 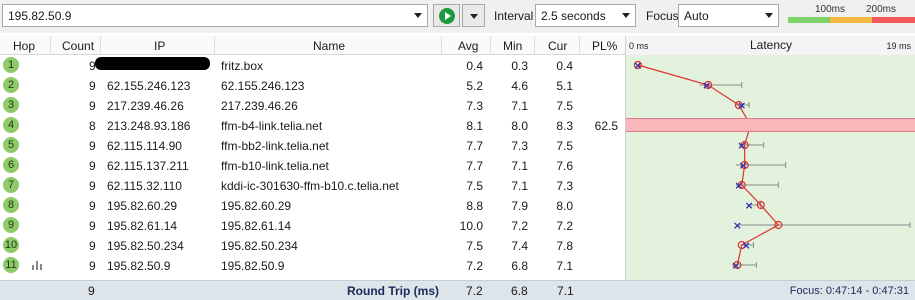 I want to click on footer-avg: 7.2, so click(x=474, y=291).